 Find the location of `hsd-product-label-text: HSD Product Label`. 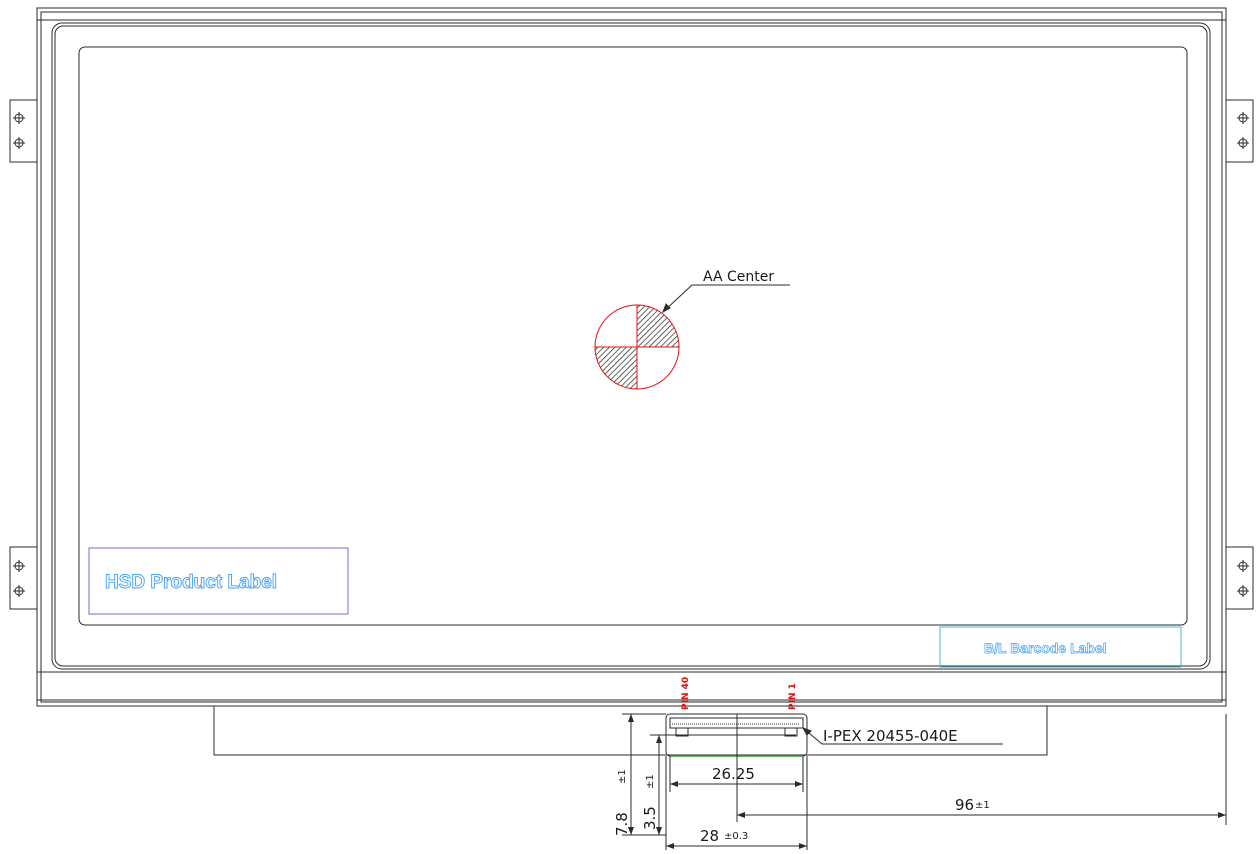

hsd-product-label-text: HSD Product Label is located at coordinates (191, 582).